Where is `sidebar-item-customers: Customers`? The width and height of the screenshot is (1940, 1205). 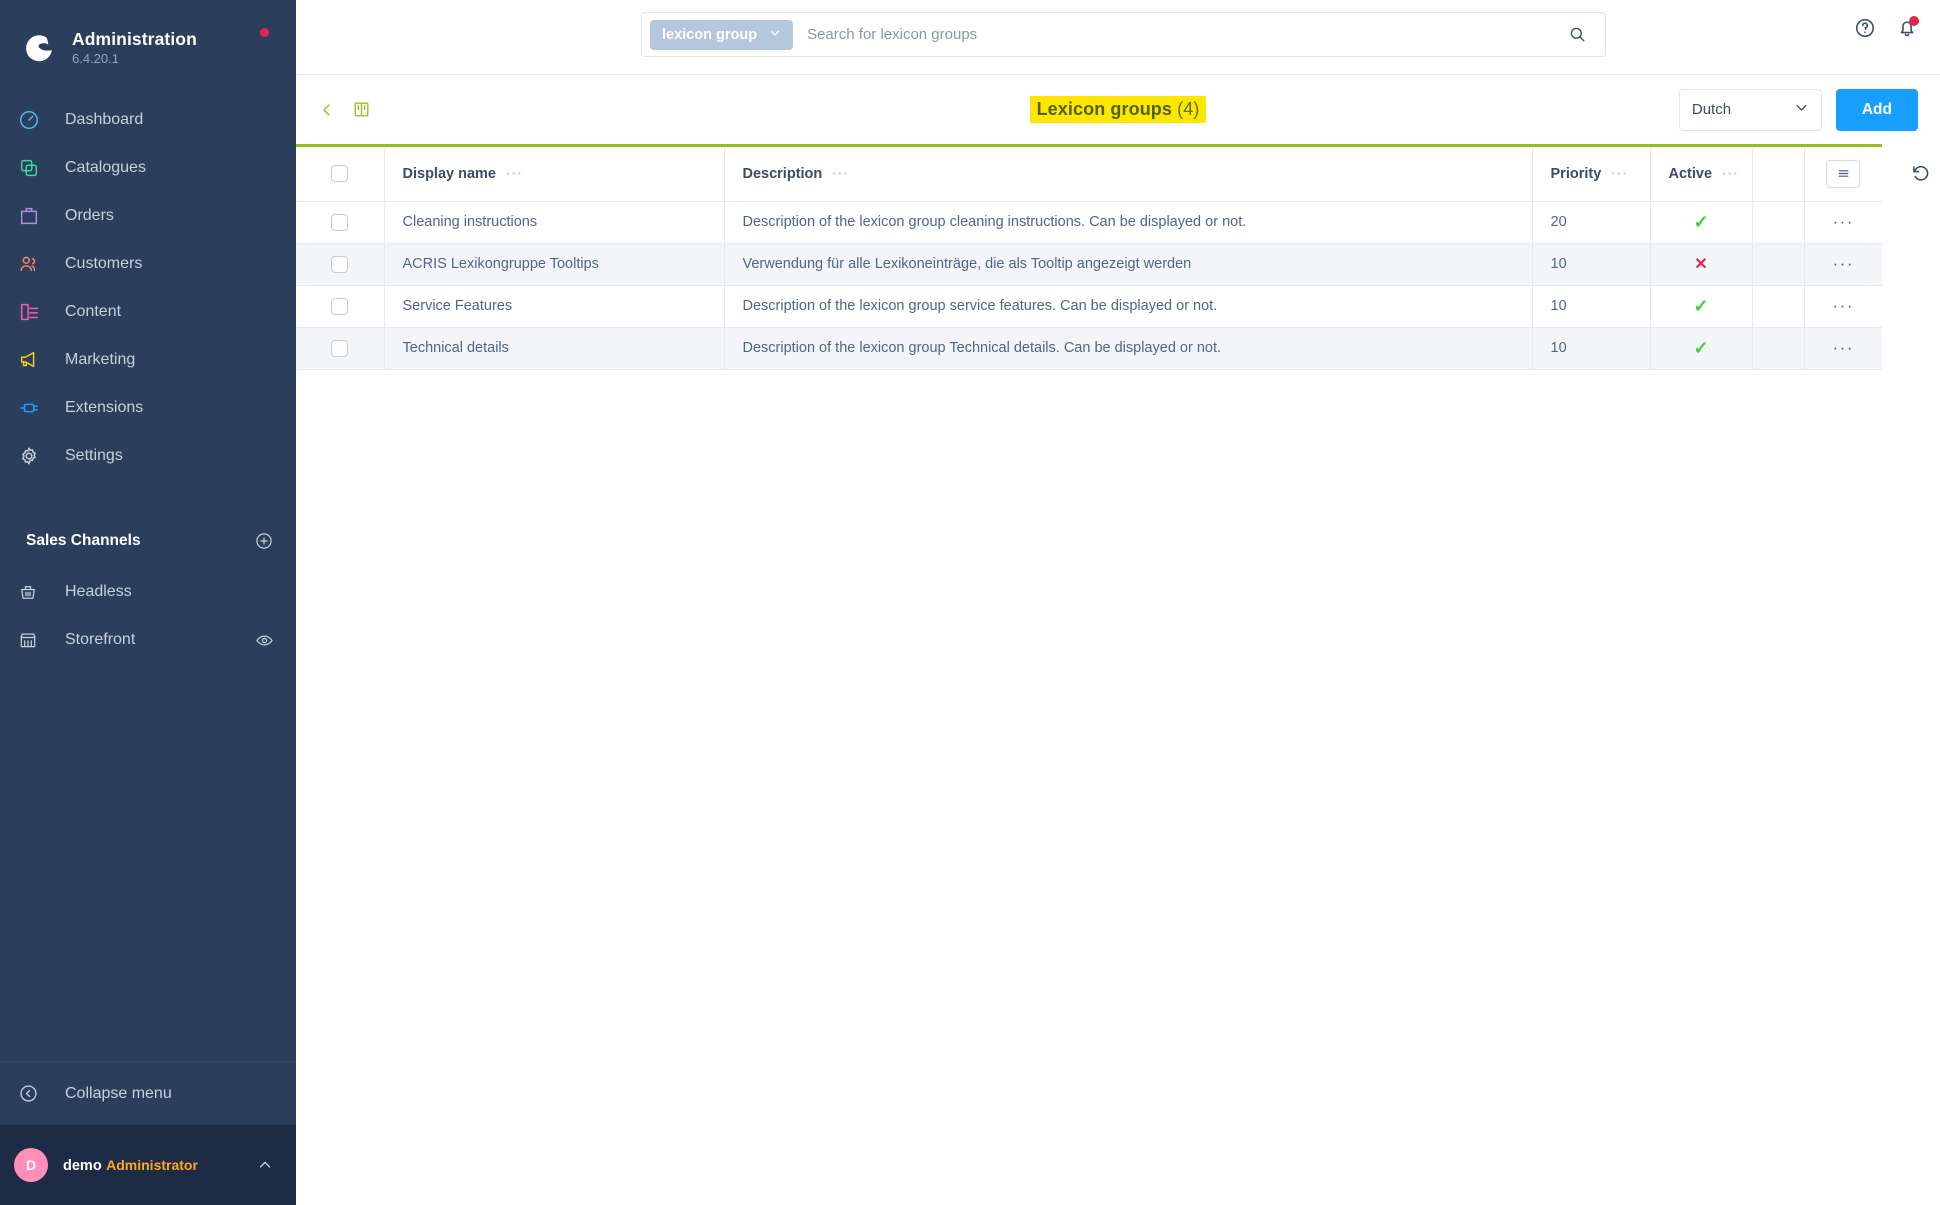 sidebar-item-customers: Customers is located at coordinates (148, 264).